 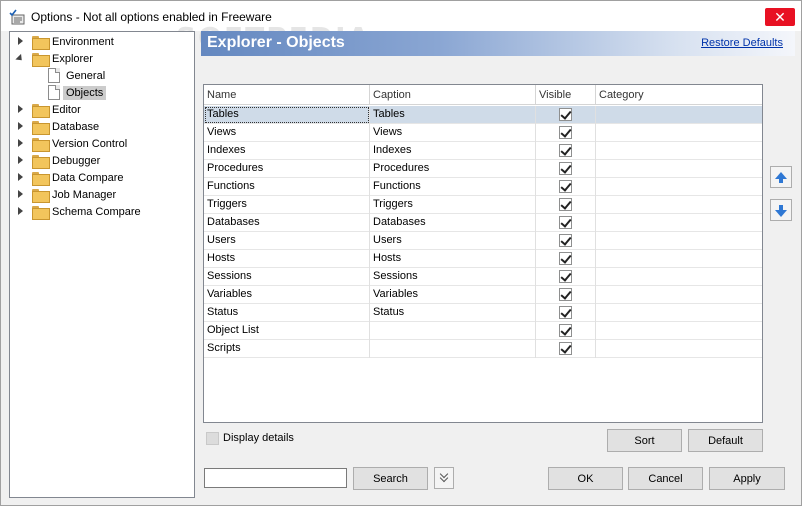 I want to click on default-button: Default, so click(x=725, y=440).